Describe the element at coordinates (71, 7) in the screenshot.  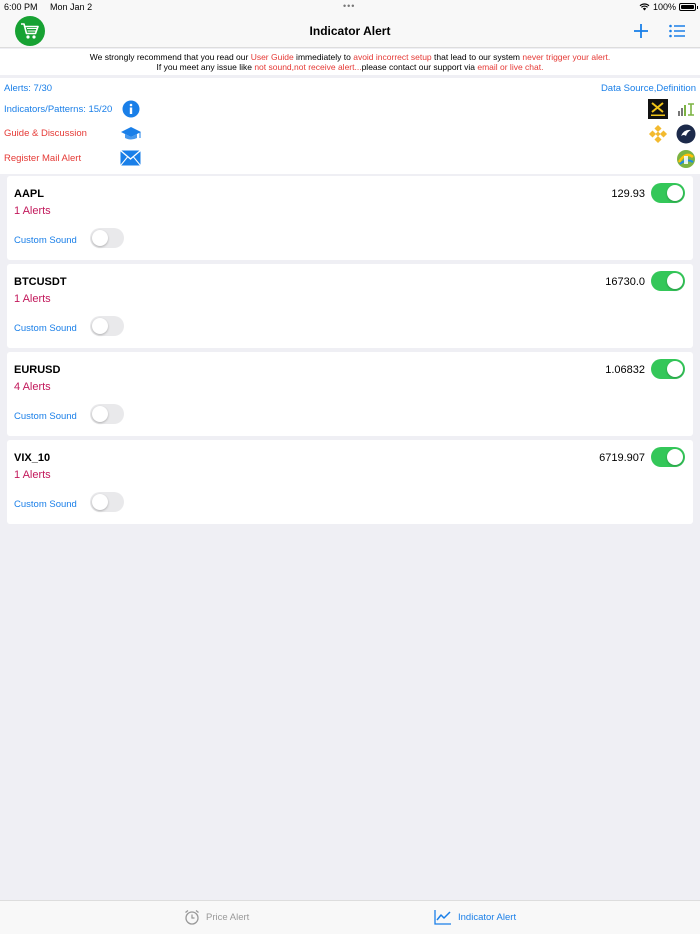
I see `status-date: Mon Jan 2` at that location.